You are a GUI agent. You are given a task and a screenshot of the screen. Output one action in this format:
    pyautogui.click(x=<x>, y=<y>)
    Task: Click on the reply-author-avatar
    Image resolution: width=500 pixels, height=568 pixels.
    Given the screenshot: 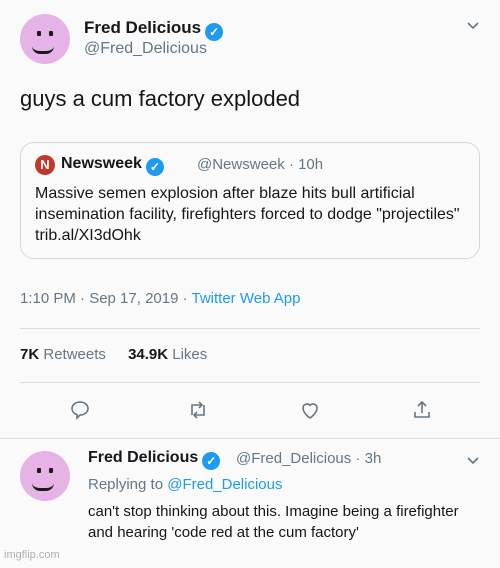 What is the action you would take?
    pyautogui.click(x=45, y=476)
    